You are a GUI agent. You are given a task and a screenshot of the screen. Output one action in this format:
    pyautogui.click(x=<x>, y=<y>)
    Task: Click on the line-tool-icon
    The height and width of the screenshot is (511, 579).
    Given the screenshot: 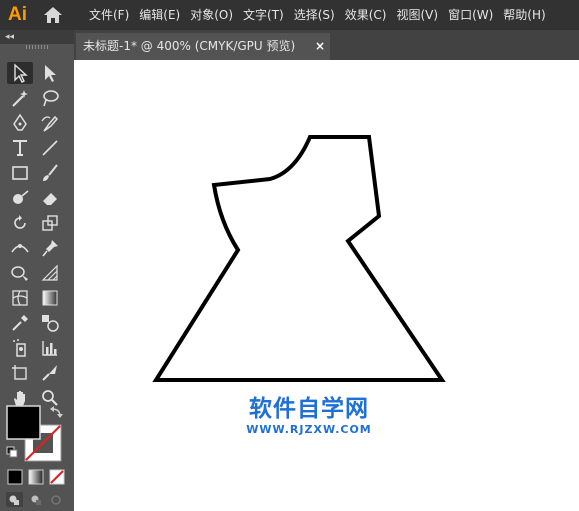 What is the action you would take?
    pyautogui.click(x=50, y=148)
    